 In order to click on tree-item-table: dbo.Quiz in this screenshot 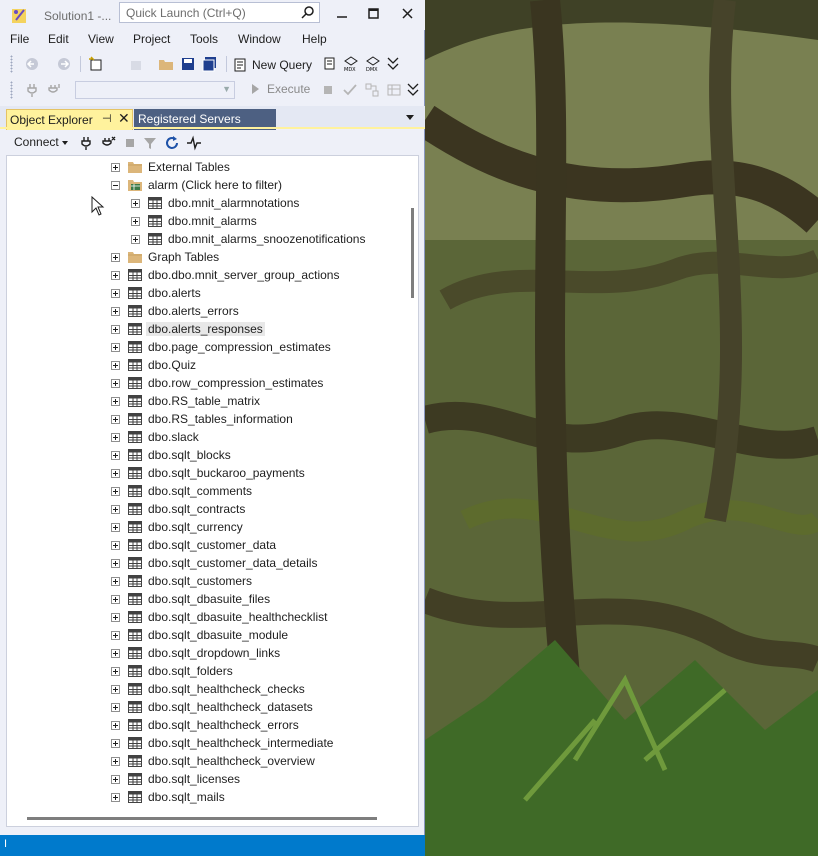, I will do `click(207, 365)`.